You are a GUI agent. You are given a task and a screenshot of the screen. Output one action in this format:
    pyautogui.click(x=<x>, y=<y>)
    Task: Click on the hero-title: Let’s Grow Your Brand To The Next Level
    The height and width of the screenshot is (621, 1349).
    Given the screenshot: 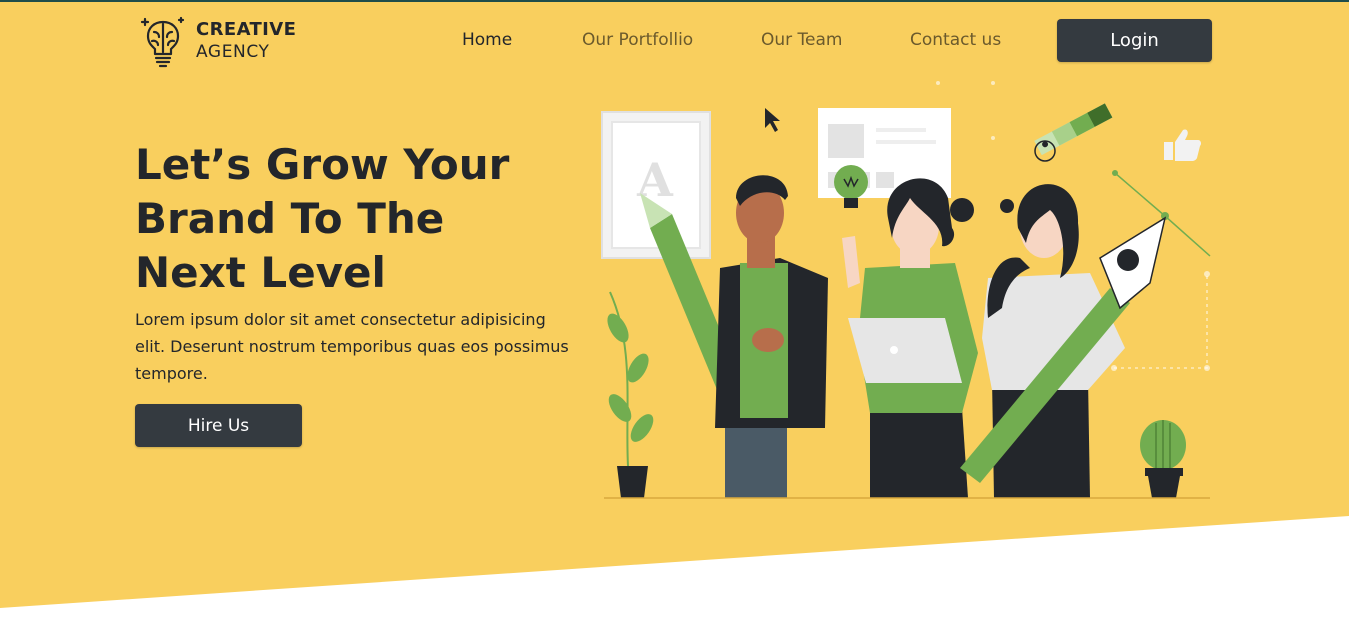 What is the action you would take?
    pyautogui.click(x=345, y=219)
    